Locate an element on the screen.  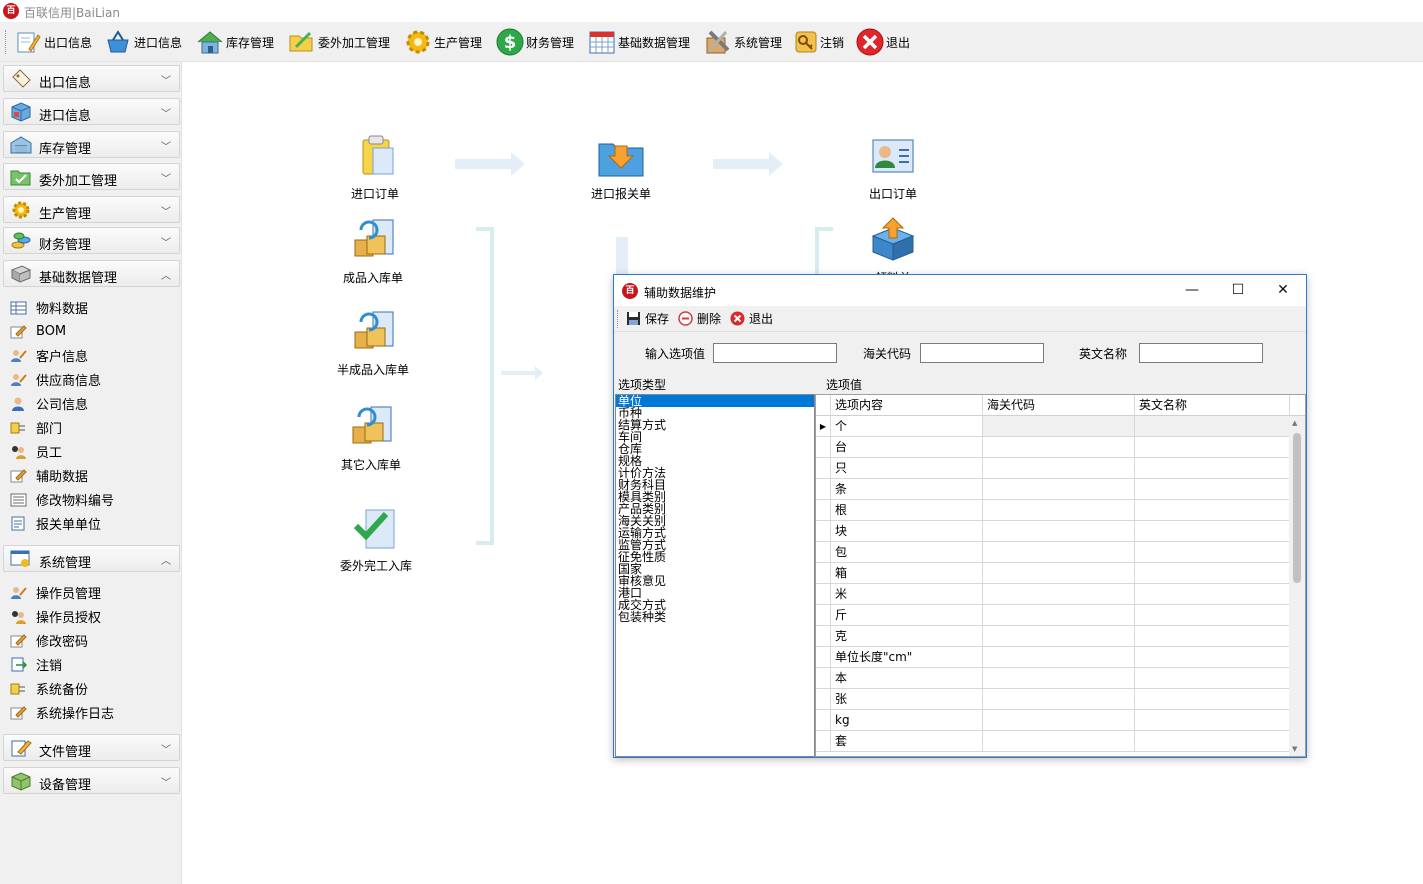
cell-option-content: 个 is located at coordinates (907, 426).